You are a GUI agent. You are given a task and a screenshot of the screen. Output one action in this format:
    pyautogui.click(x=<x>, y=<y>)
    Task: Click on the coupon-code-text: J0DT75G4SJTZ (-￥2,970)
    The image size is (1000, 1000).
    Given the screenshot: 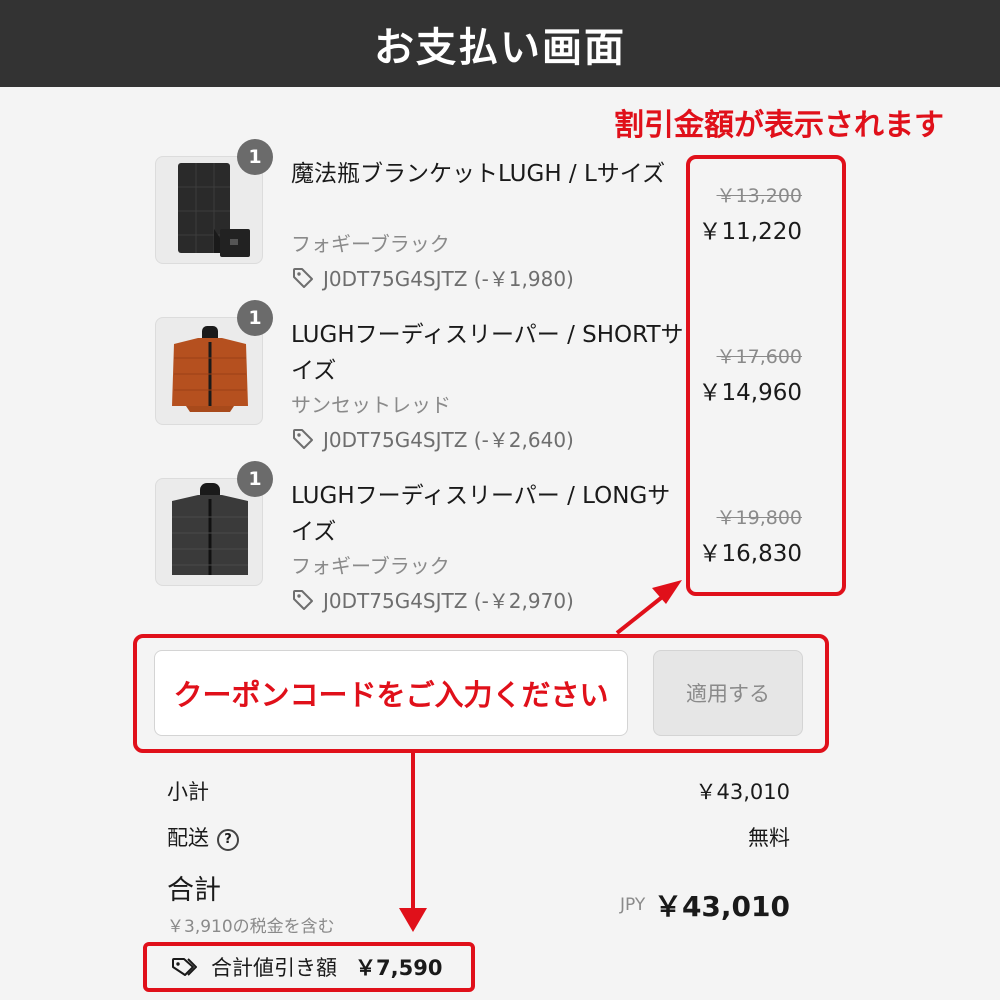 What is the action you would take?
    pyautogui.click(x=448, y=601)
    